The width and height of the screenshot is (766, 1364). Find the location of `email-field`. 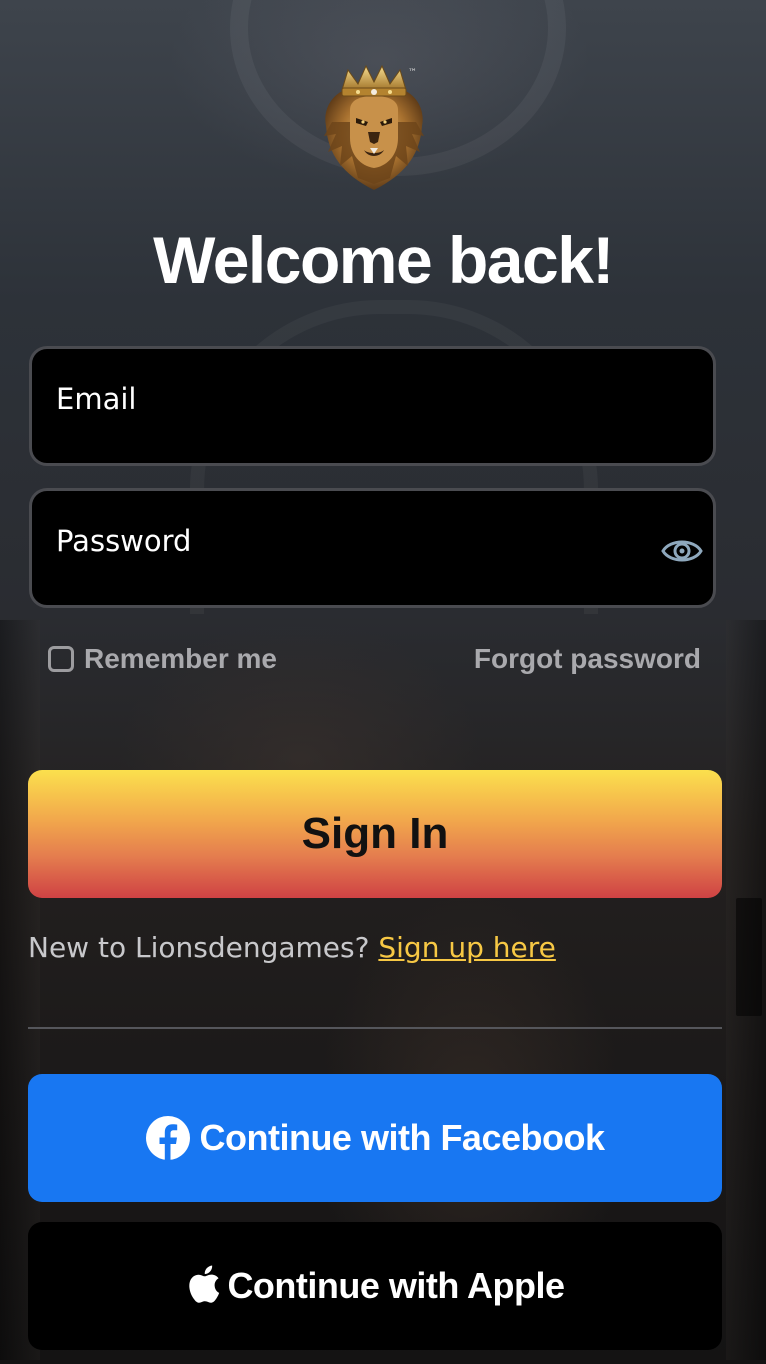

email-field is located at coordinates (372, 406).